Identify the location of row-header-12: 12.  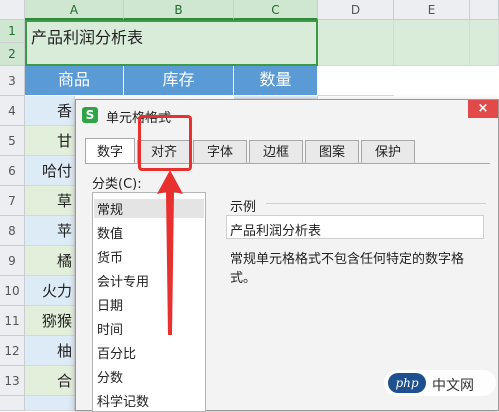
(12, 351).